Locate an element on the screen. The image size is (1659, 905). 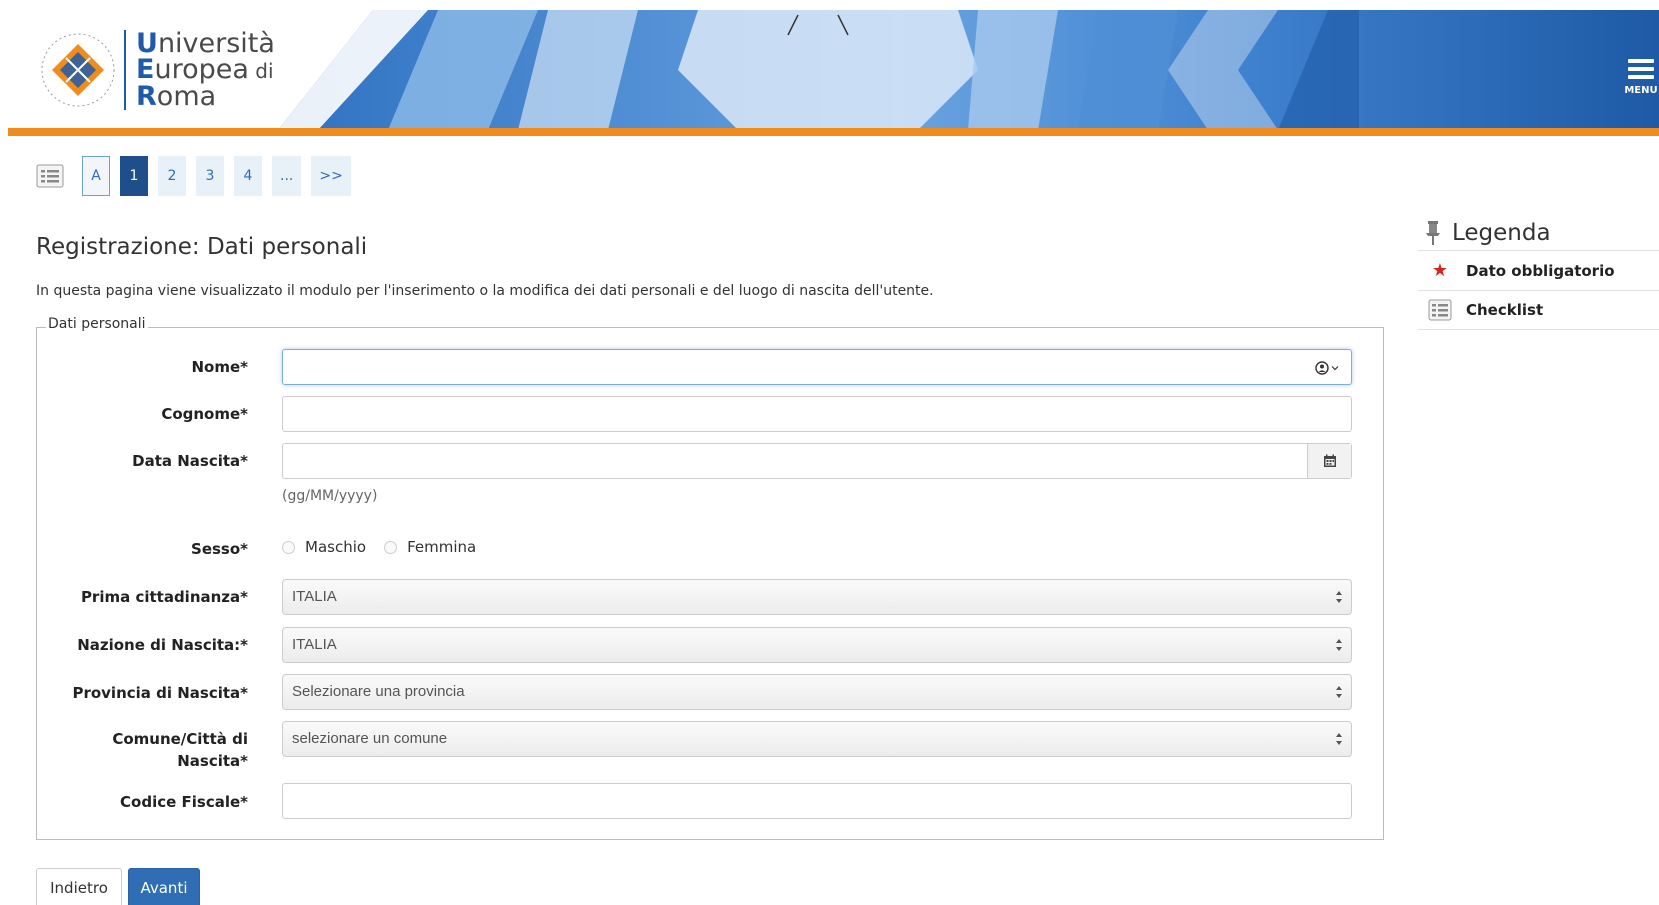
cittadinanza-selected-value: ITALIA is located at coordinates (314, 596).